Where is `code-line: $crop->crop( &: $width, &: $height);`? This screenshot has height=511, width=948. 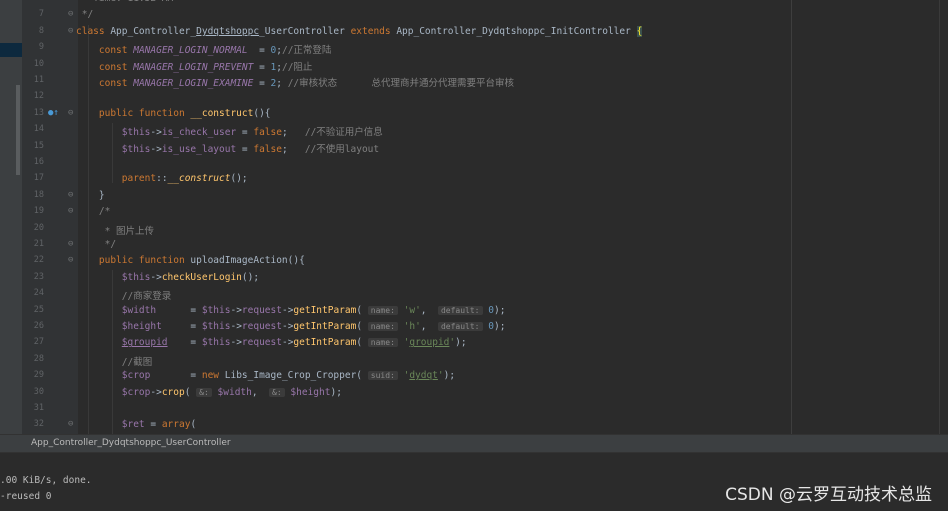
code-line: $crop->crop( &: $width, &: $height); is located at coordinates (209, 392).